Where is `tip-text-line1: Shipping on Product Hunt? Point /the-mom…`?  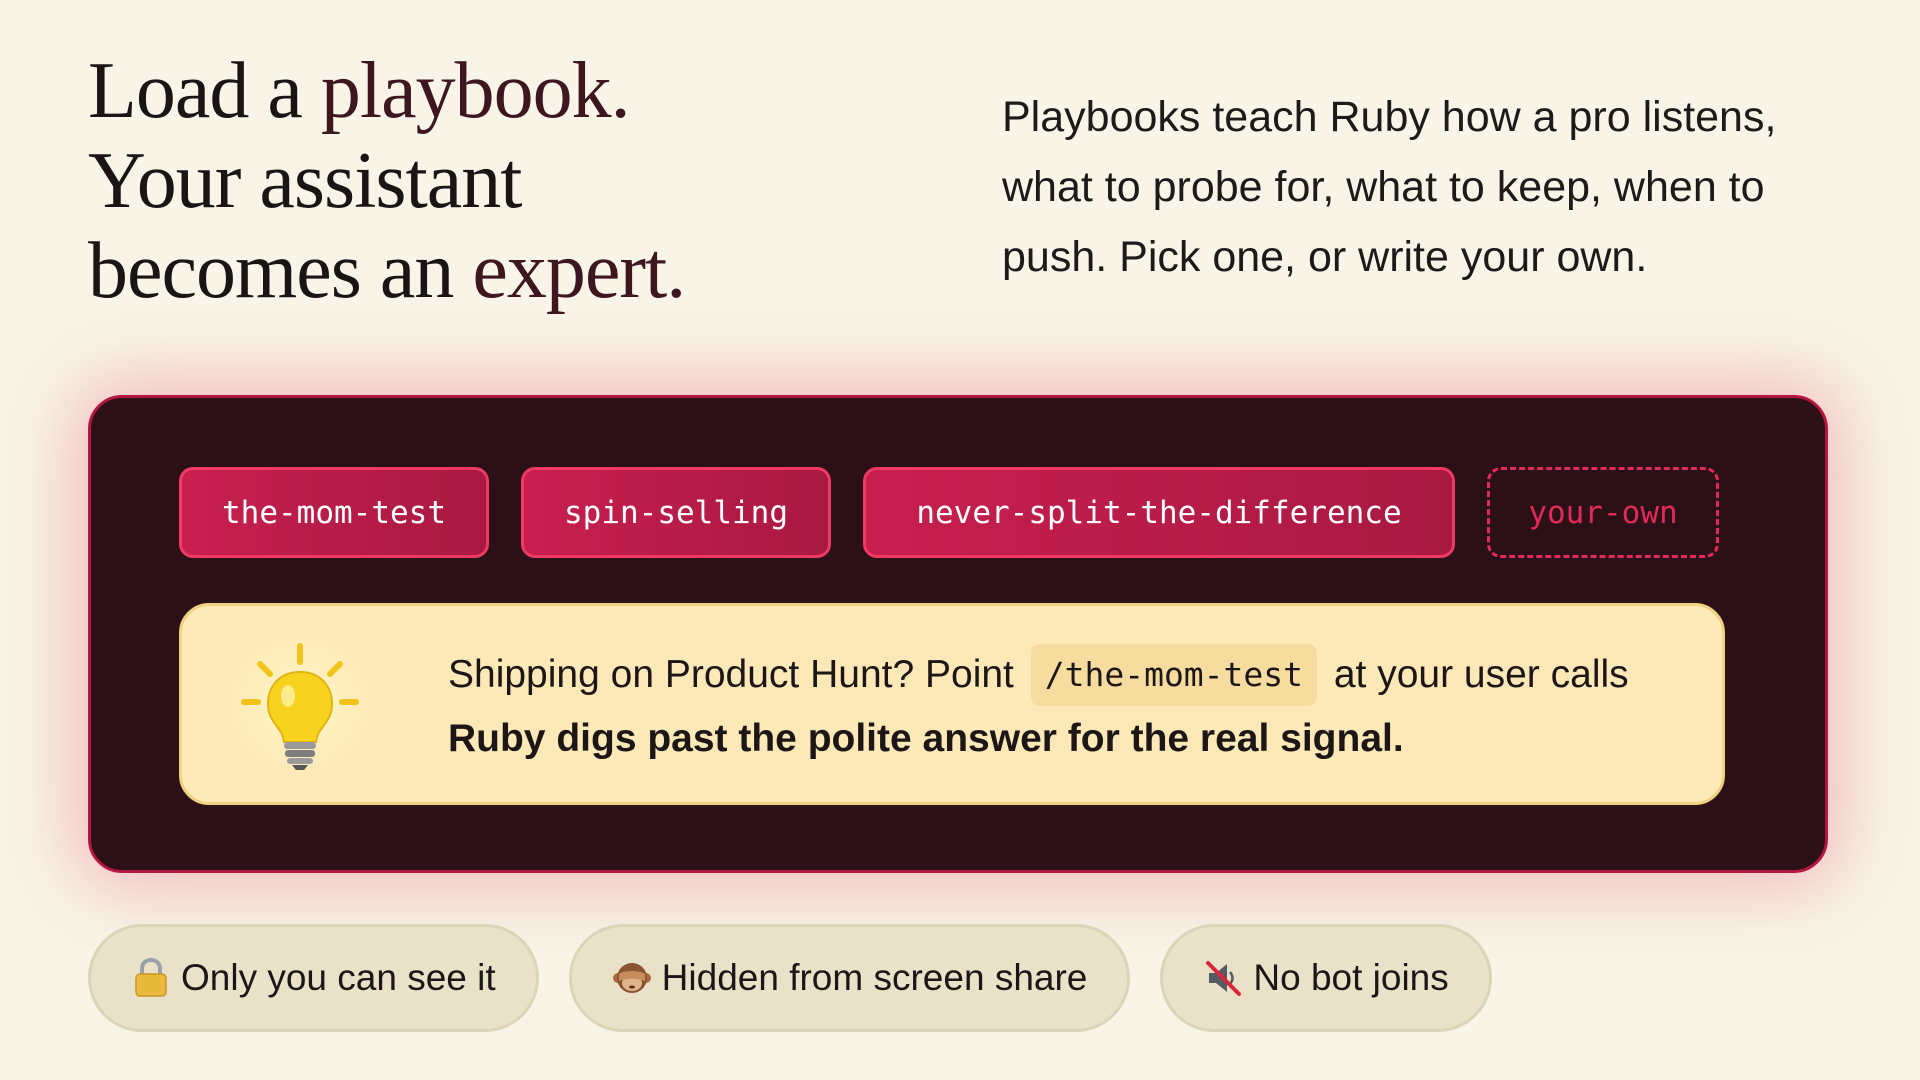 tip-text-line1: Shipping on Product Hunt? Point /the-mom… is located at coordinates (1038, 675).